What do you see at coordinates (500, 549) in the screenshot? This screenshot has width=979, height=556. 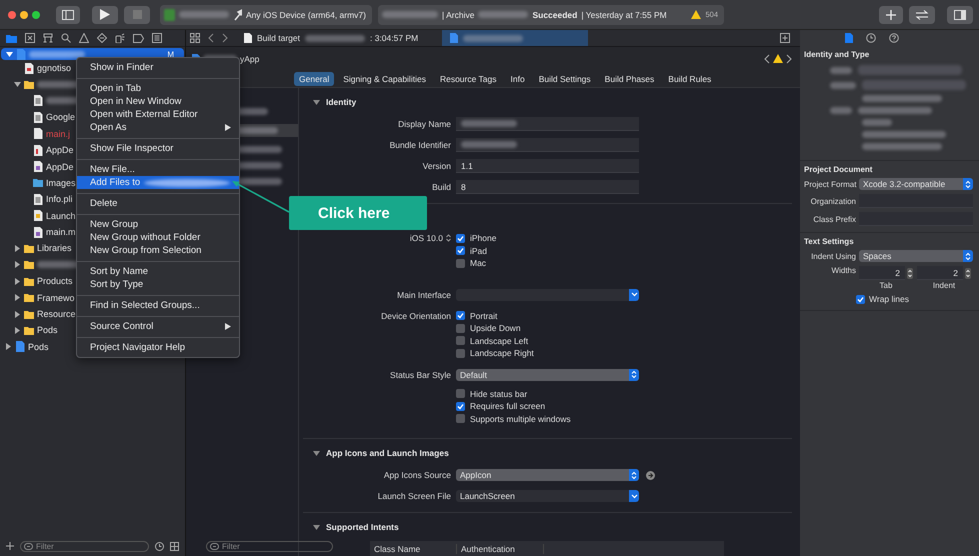 I see `column-header: Authentication` at bounding box center [500, 549].